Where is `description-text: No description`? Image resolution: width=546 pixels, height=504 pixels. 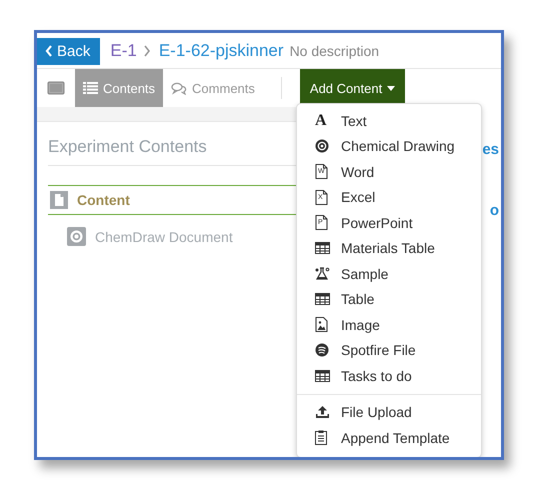 description-text: No description is located at coordinates (335, 51).